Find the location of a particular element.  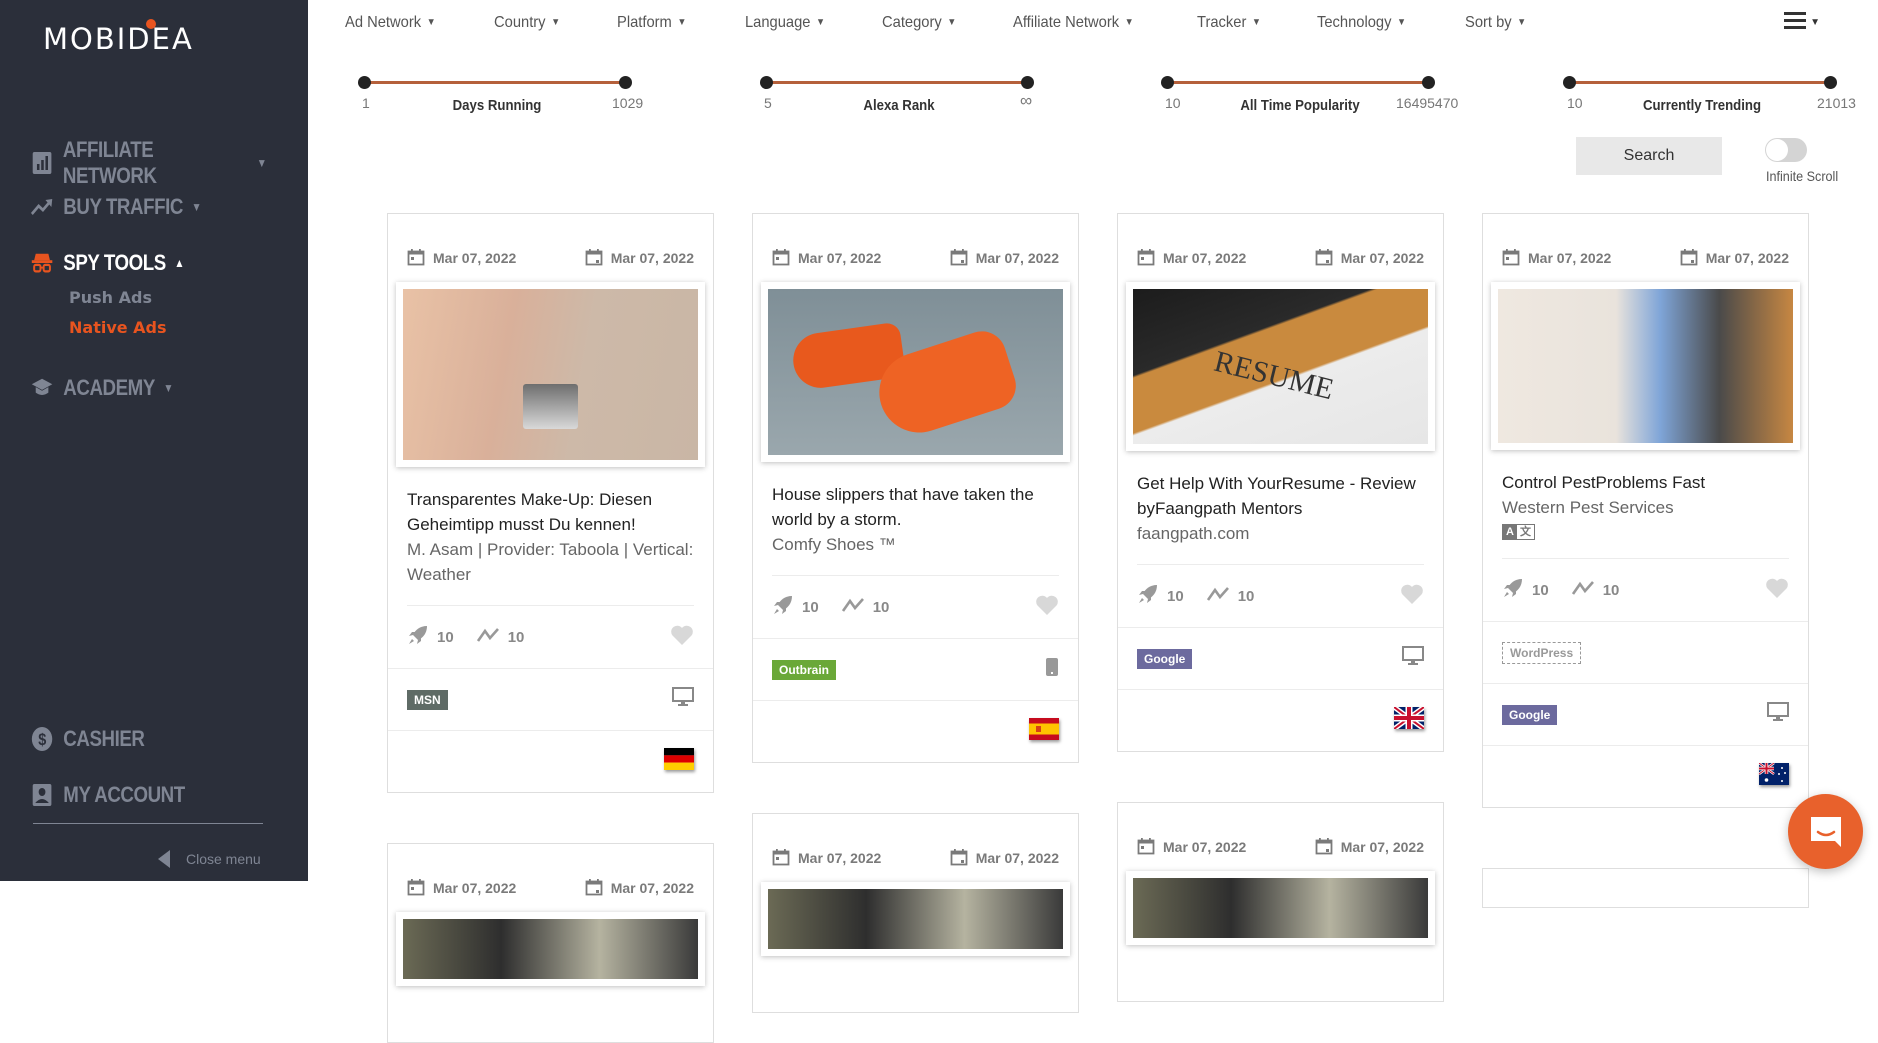

infinite-scroll-toggle is located at coordinates (1786, 150).